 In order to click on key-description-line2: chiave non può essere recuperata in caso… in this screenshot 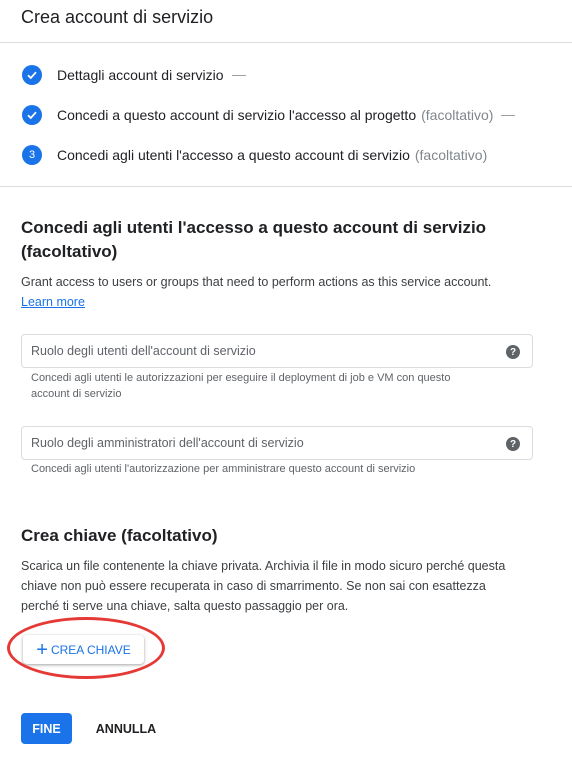, I will do `click(253, 586)`.